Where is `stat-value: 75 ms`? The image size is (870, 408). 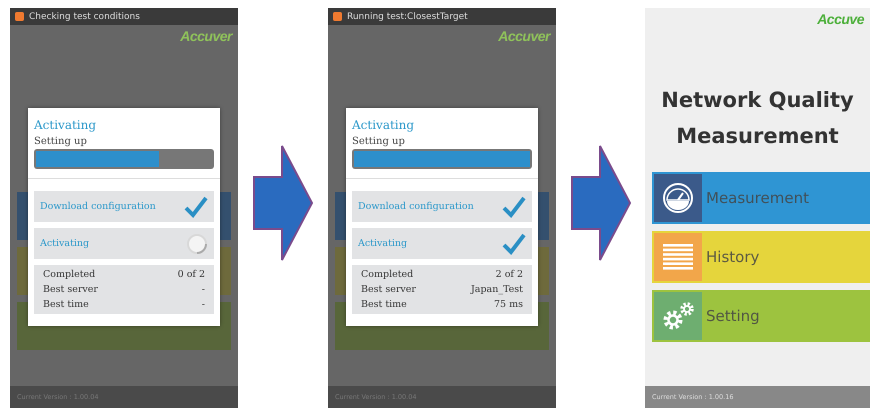
stat-value: 75 ms is located at coordinates (508, 304).